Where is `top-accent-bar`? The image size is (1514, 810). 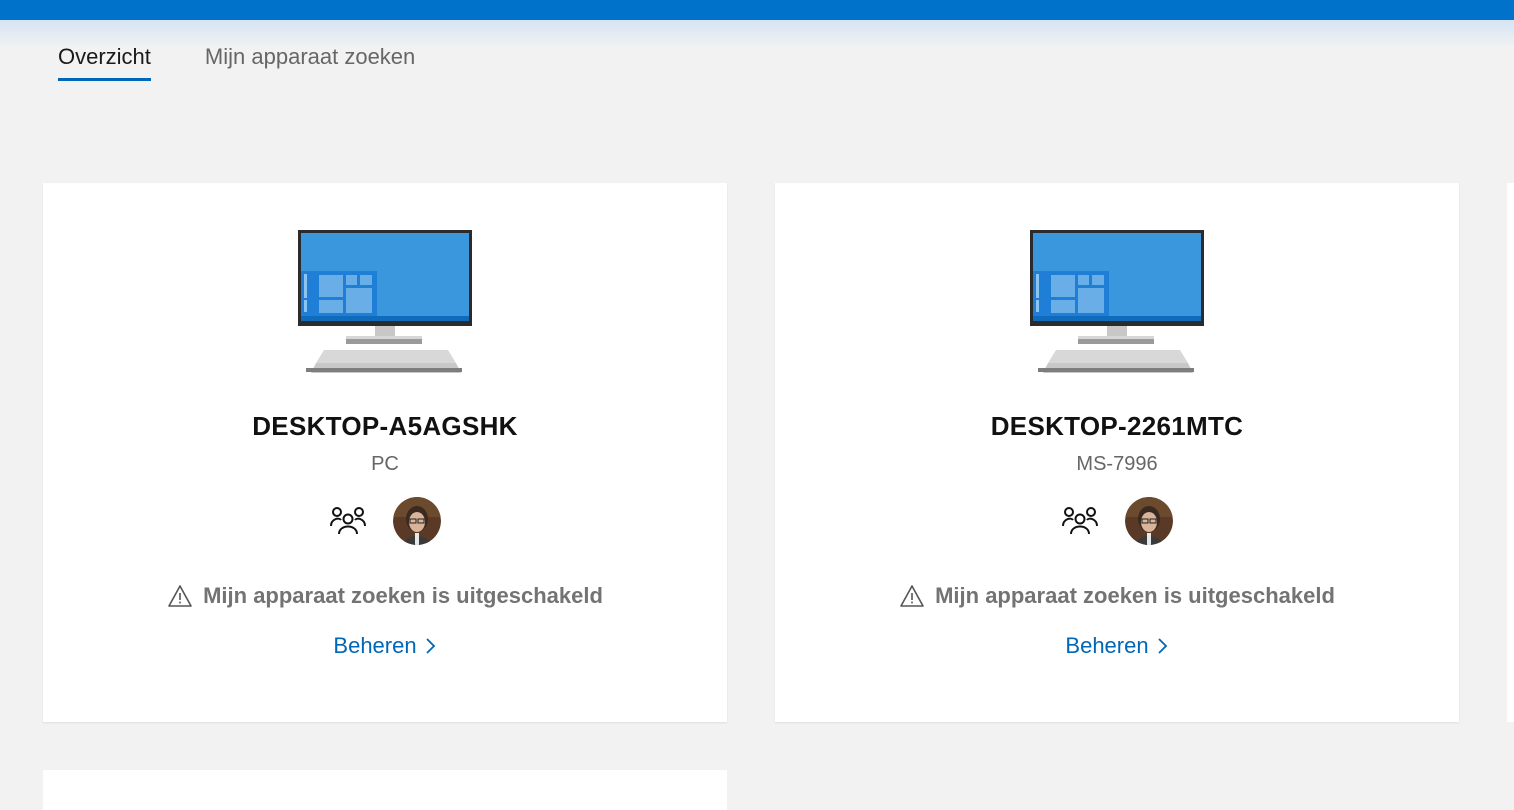 top-accent-bar is located at coordinates (757, 10).